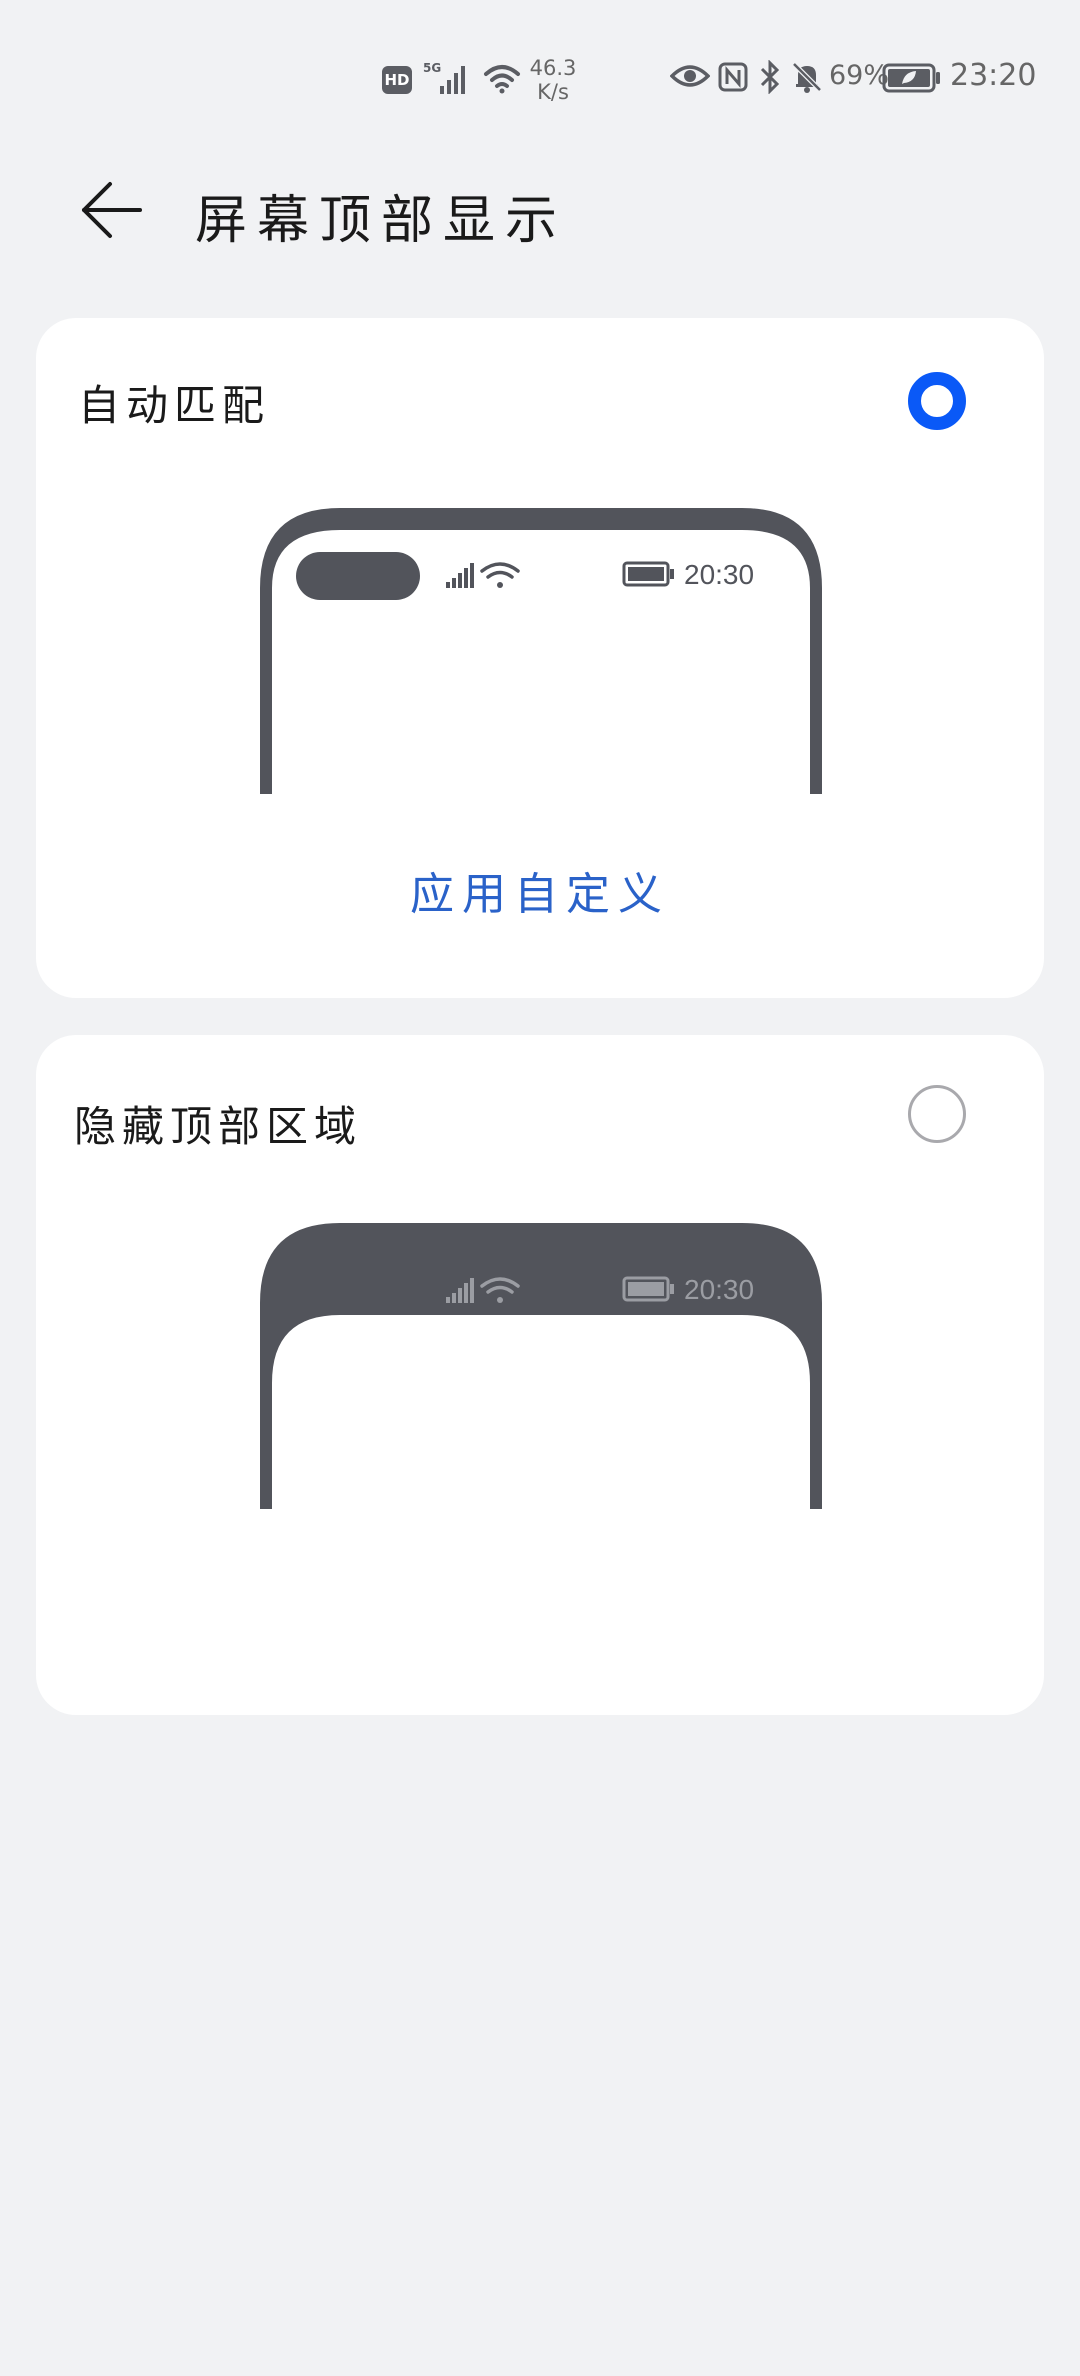  I want to click on nfc-icon, so click(733, 77).